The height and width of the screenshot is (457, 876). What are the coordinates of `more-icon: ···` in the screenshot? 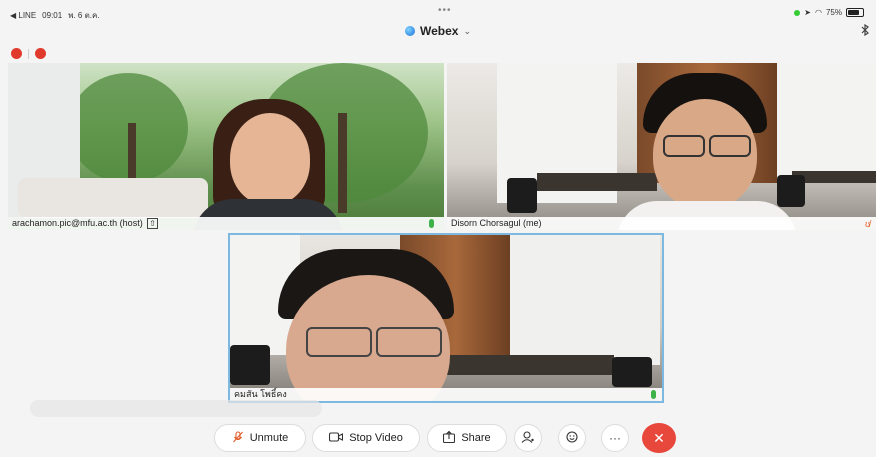 It's located at (615, 438).